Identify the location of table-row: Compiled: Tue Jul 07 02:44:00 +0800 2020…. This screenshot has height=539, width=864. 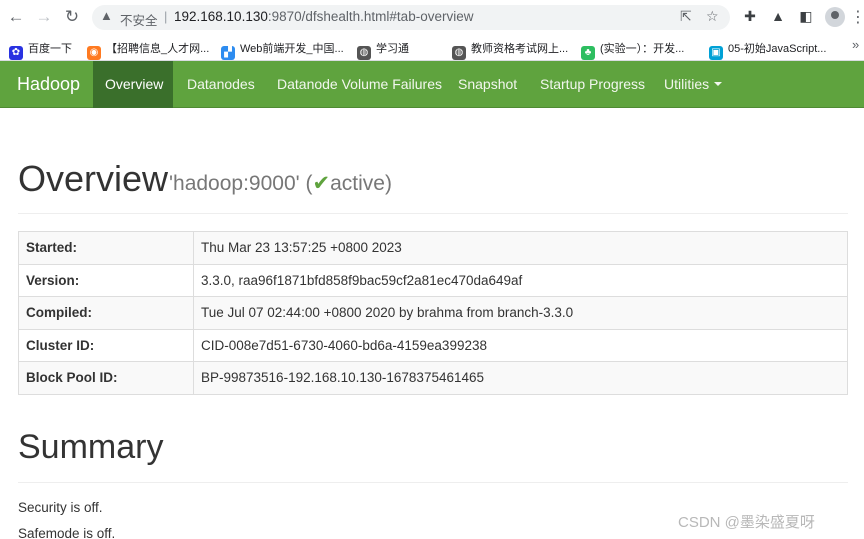
(433, 313).